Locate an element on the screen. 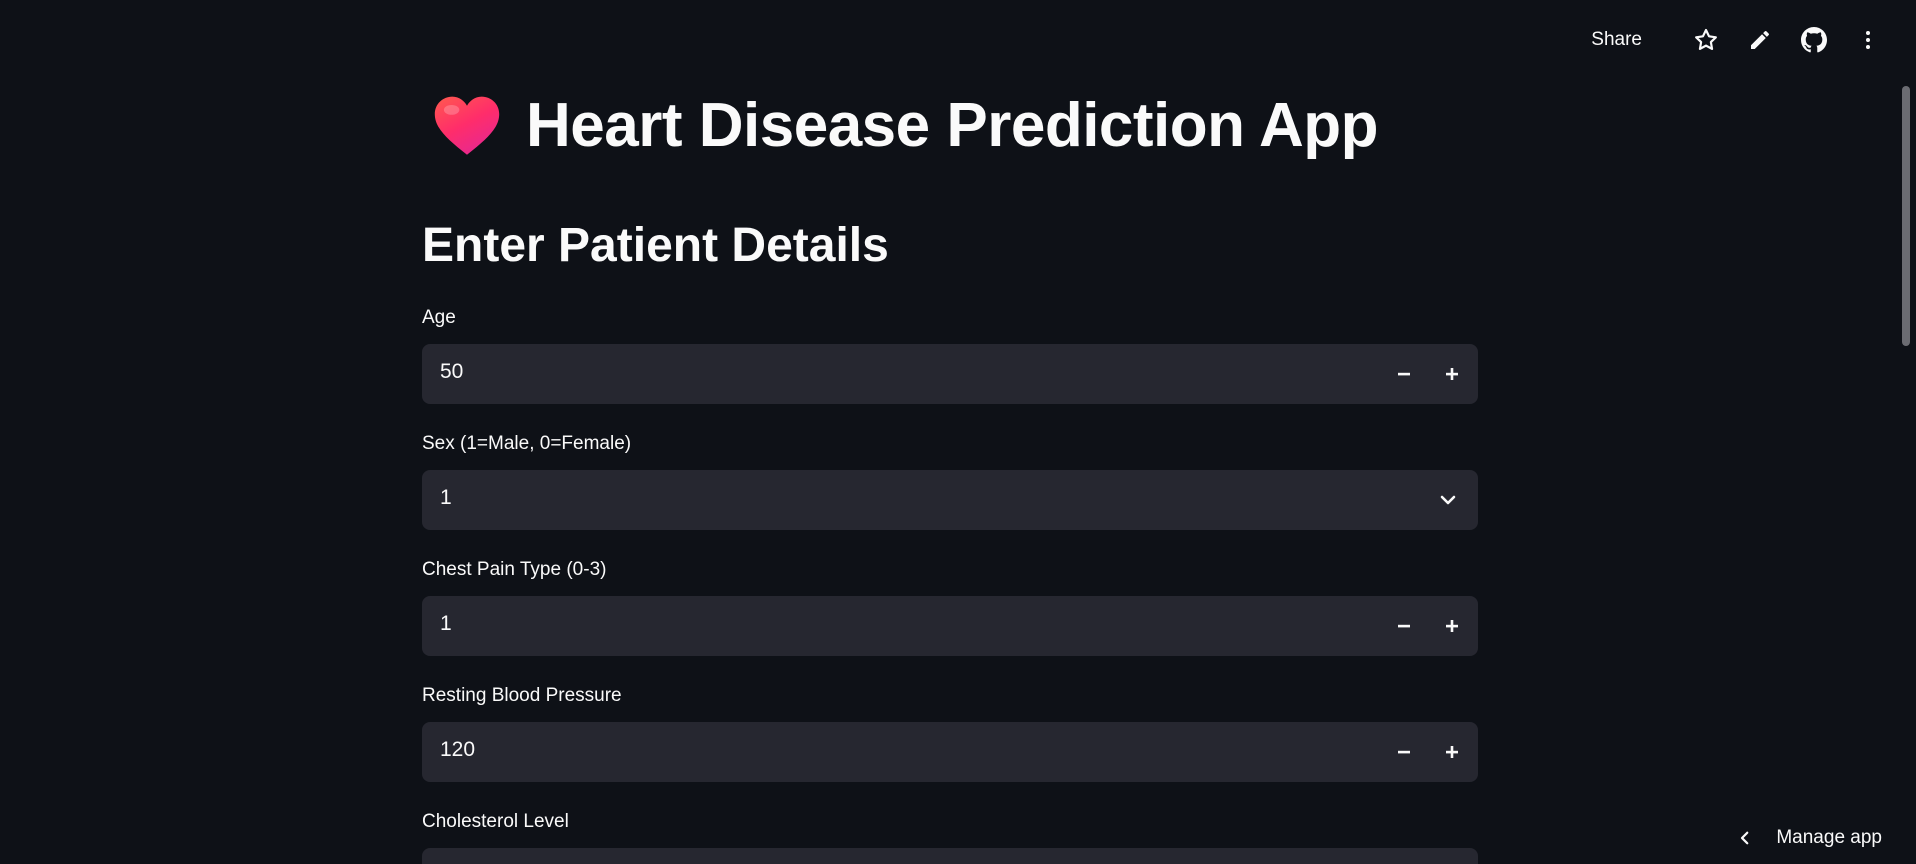 The height and width of the screenshot is (864, 1916). heart-icon is located at coordinates (467, 125).